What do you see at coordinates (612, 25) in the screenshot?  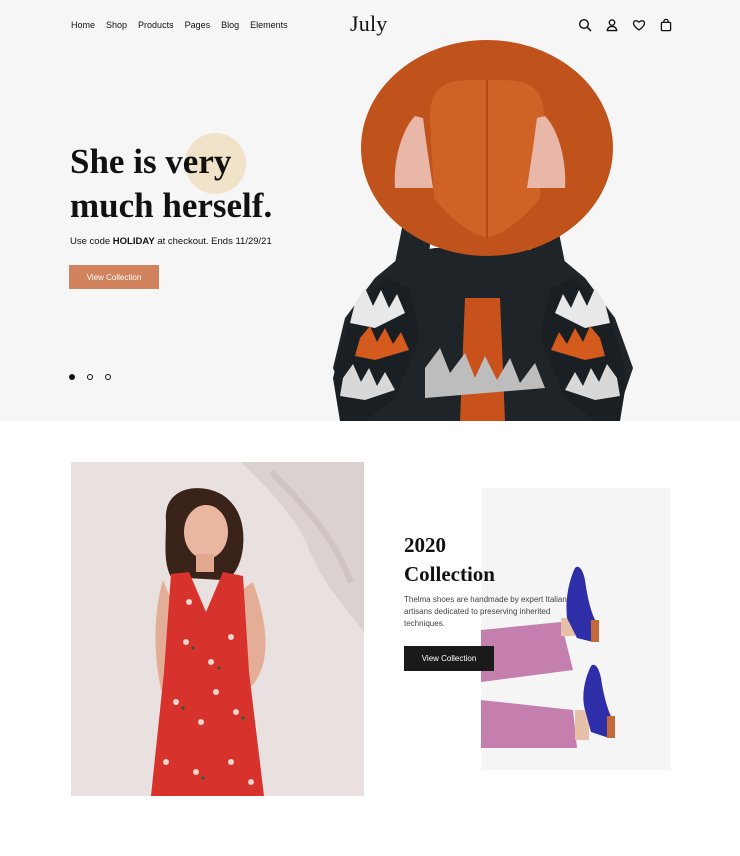 I see `user-icon` at bounding box center [612, 25].